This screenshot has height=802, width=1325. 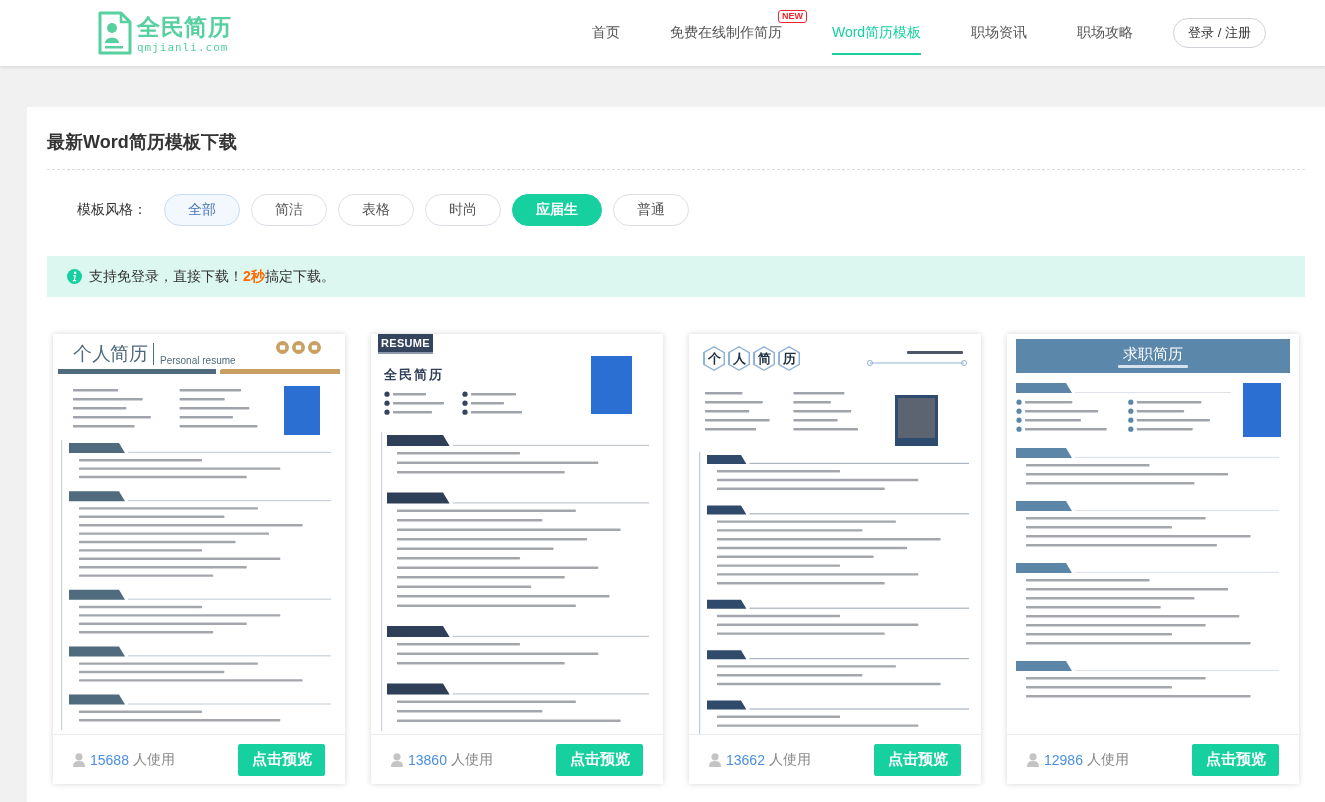 I want to click on section-title: 最新Word简历模板下载, so click(x=676, y=138).